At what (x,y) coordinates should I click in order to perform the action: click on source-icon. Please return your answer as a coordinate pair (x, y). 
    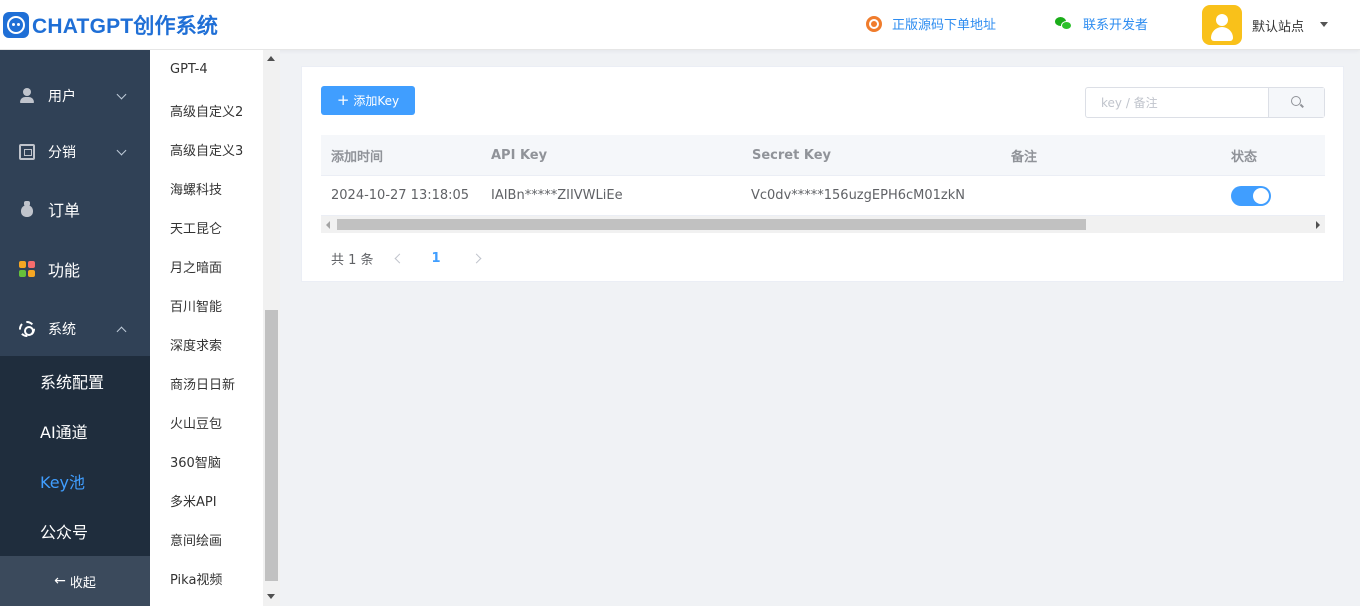
    Looking at the image, I should click on (874, 23).